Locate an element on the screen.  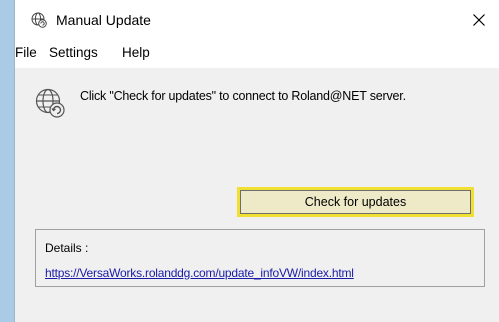
close-button is located at coordinates (479, 20).